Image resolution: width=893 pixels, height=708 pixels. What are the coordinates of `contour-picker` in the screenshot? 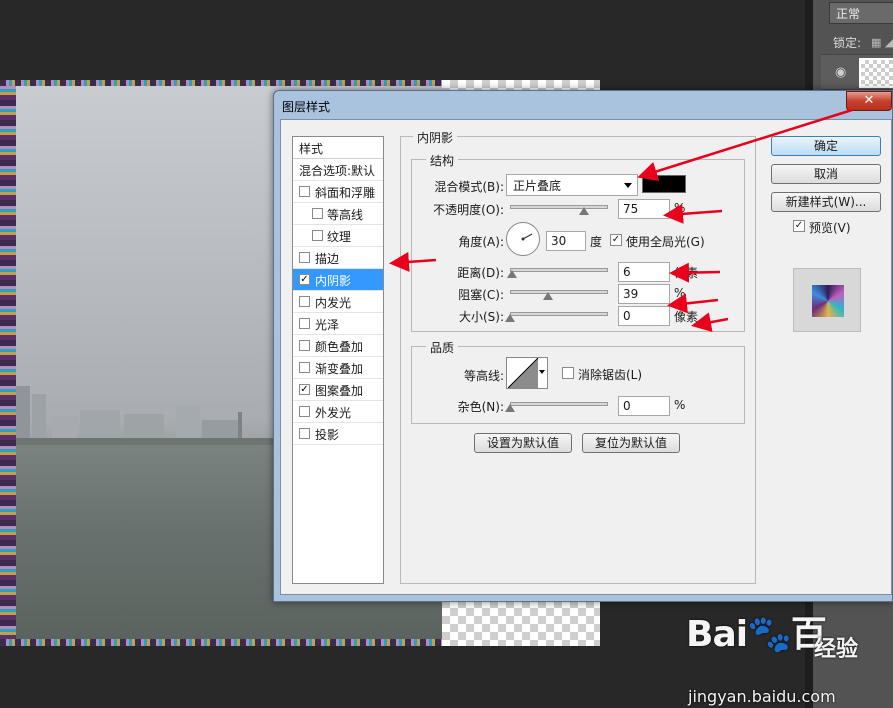 It's located at (527, 373).